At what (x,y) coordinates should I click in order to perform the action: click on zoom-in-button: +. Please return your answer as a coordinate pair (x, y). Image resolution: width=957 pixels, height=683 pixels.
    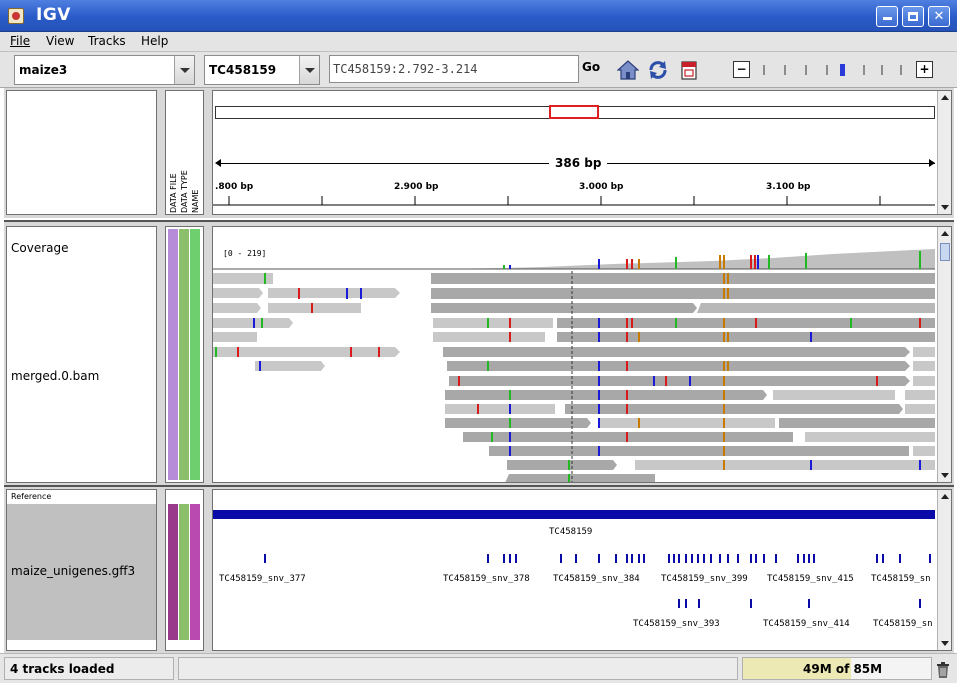
    Looking at the image, I should click on (924, 69).